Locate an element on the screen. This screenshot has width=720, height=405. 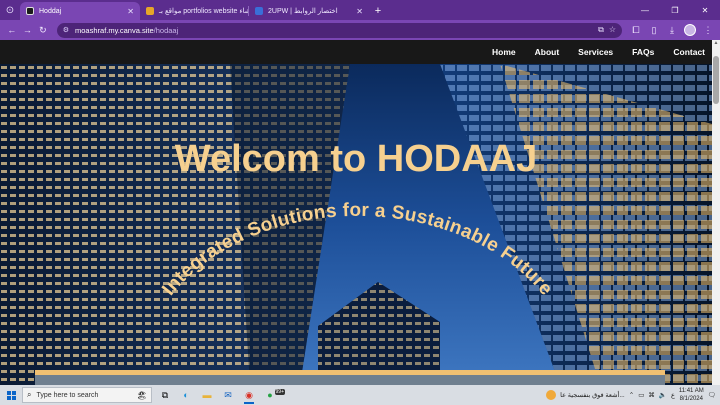
restore-icon: ❐ is located at coordinates (675, 10).